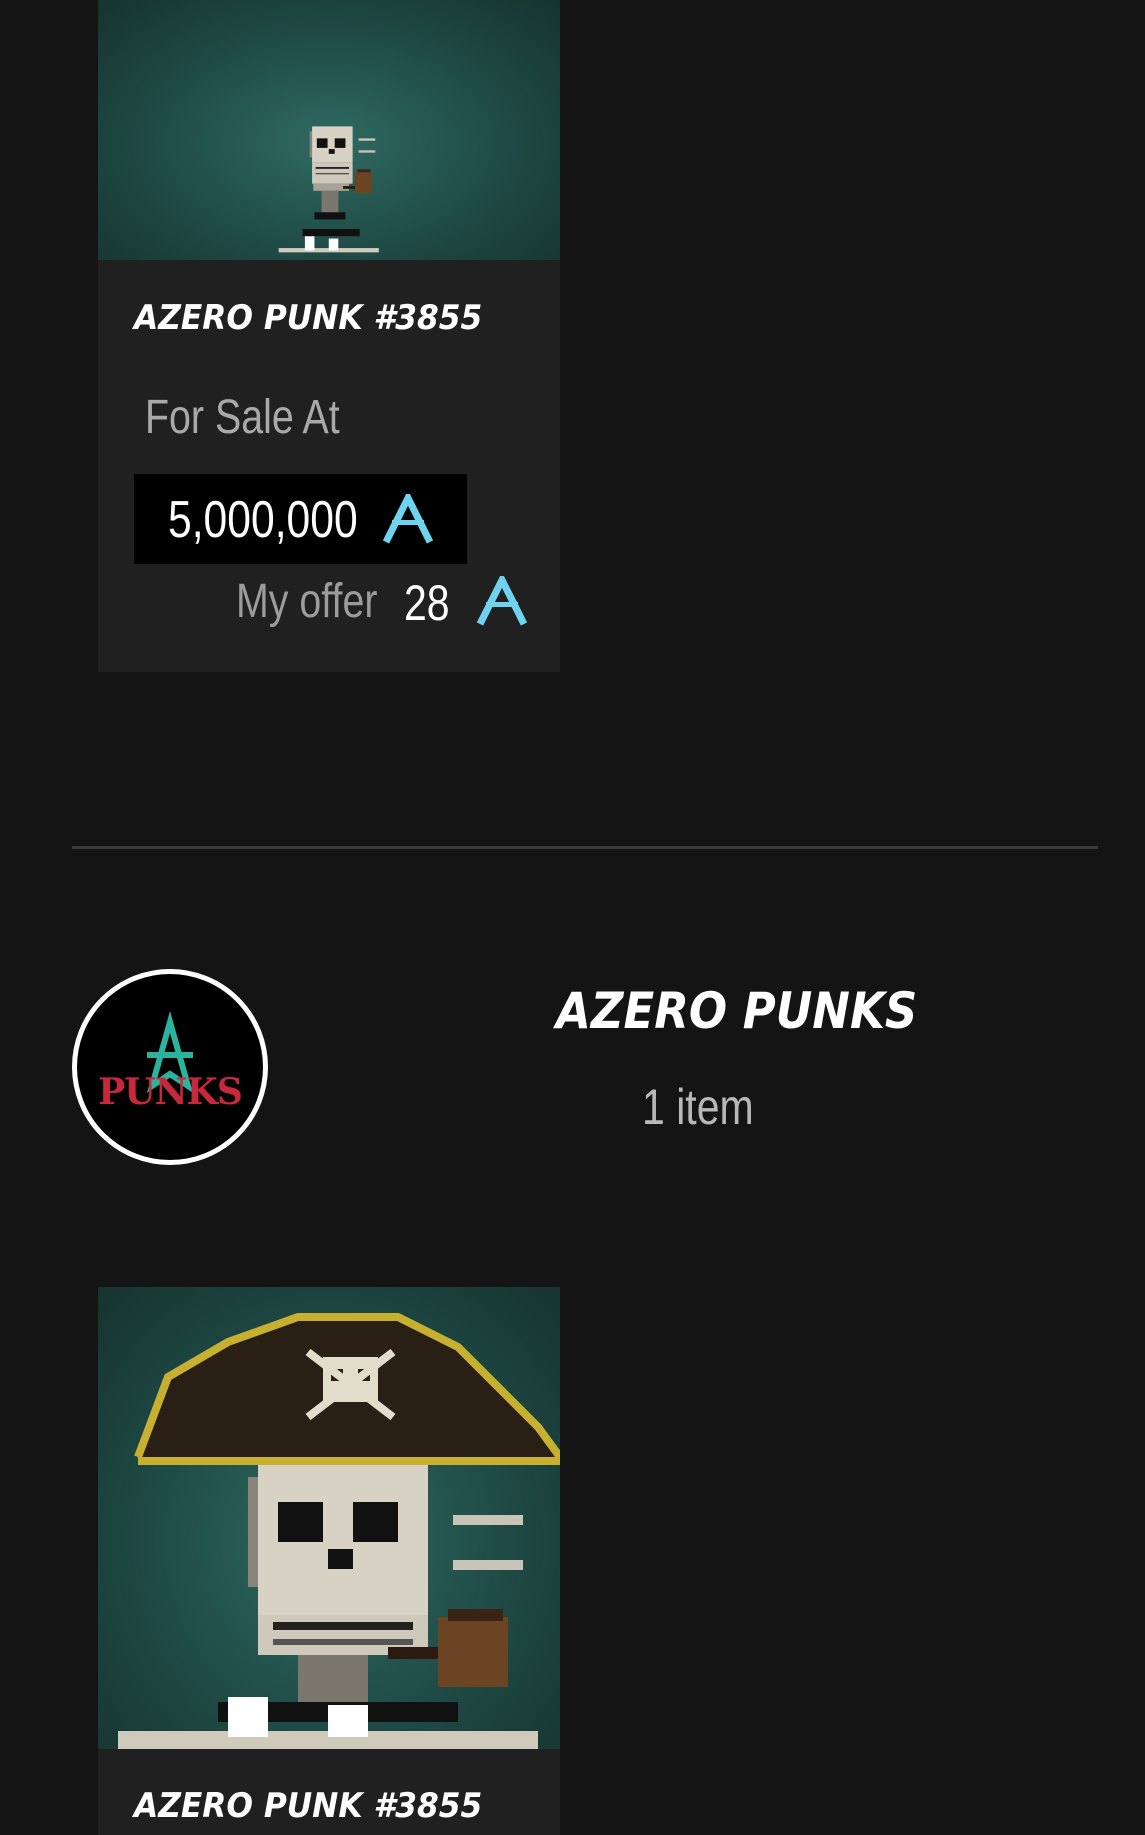  Describe the element at coordinates (328, 189) in the screenshot. I see `skeleton-punk-art` at that location.